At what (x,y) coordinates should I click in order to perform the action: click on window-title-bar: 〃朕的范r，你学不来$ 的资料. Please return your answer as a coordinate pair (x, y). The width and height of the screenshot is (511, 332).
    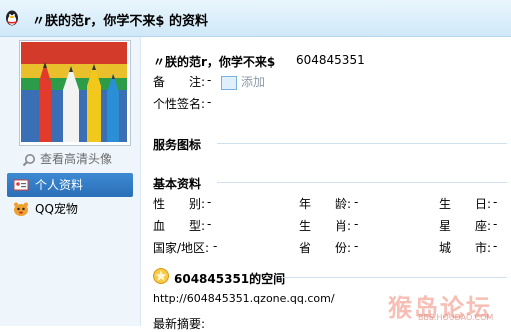
    Looking at the image, I should click on (255, 18).